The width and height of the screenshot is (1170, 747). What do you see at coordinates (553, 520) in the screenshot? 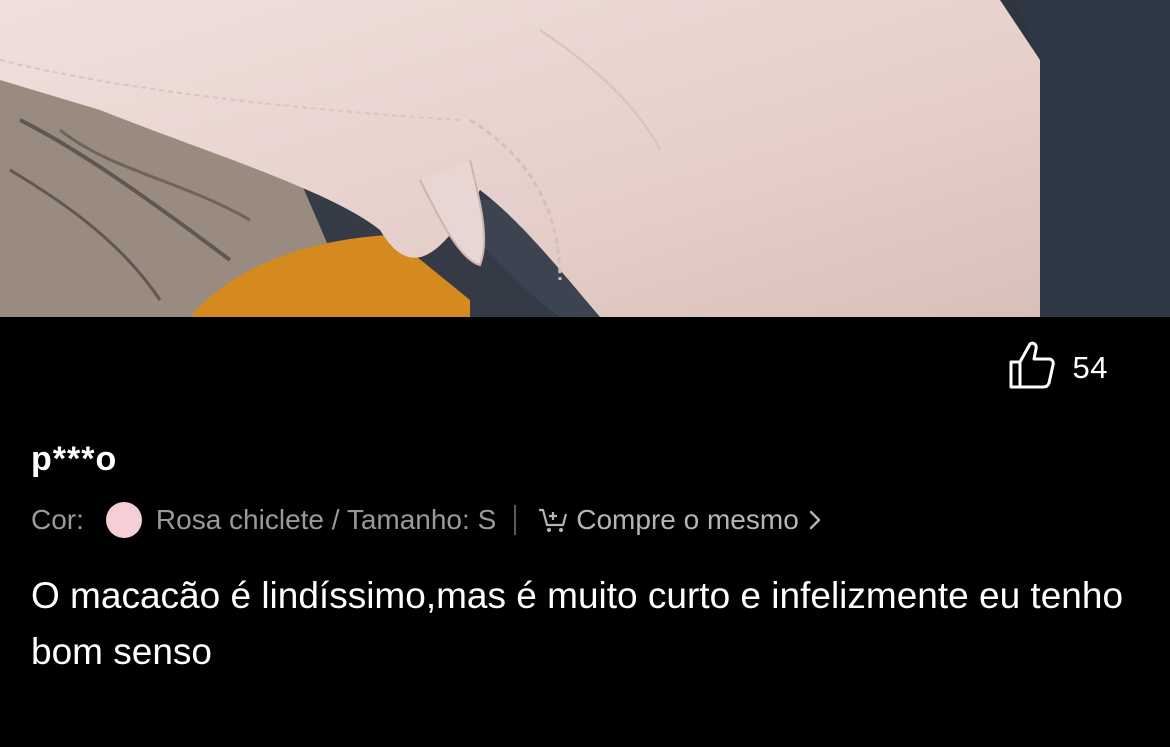
I see `add-to-cart-icon` at bounding box center [553, 520].